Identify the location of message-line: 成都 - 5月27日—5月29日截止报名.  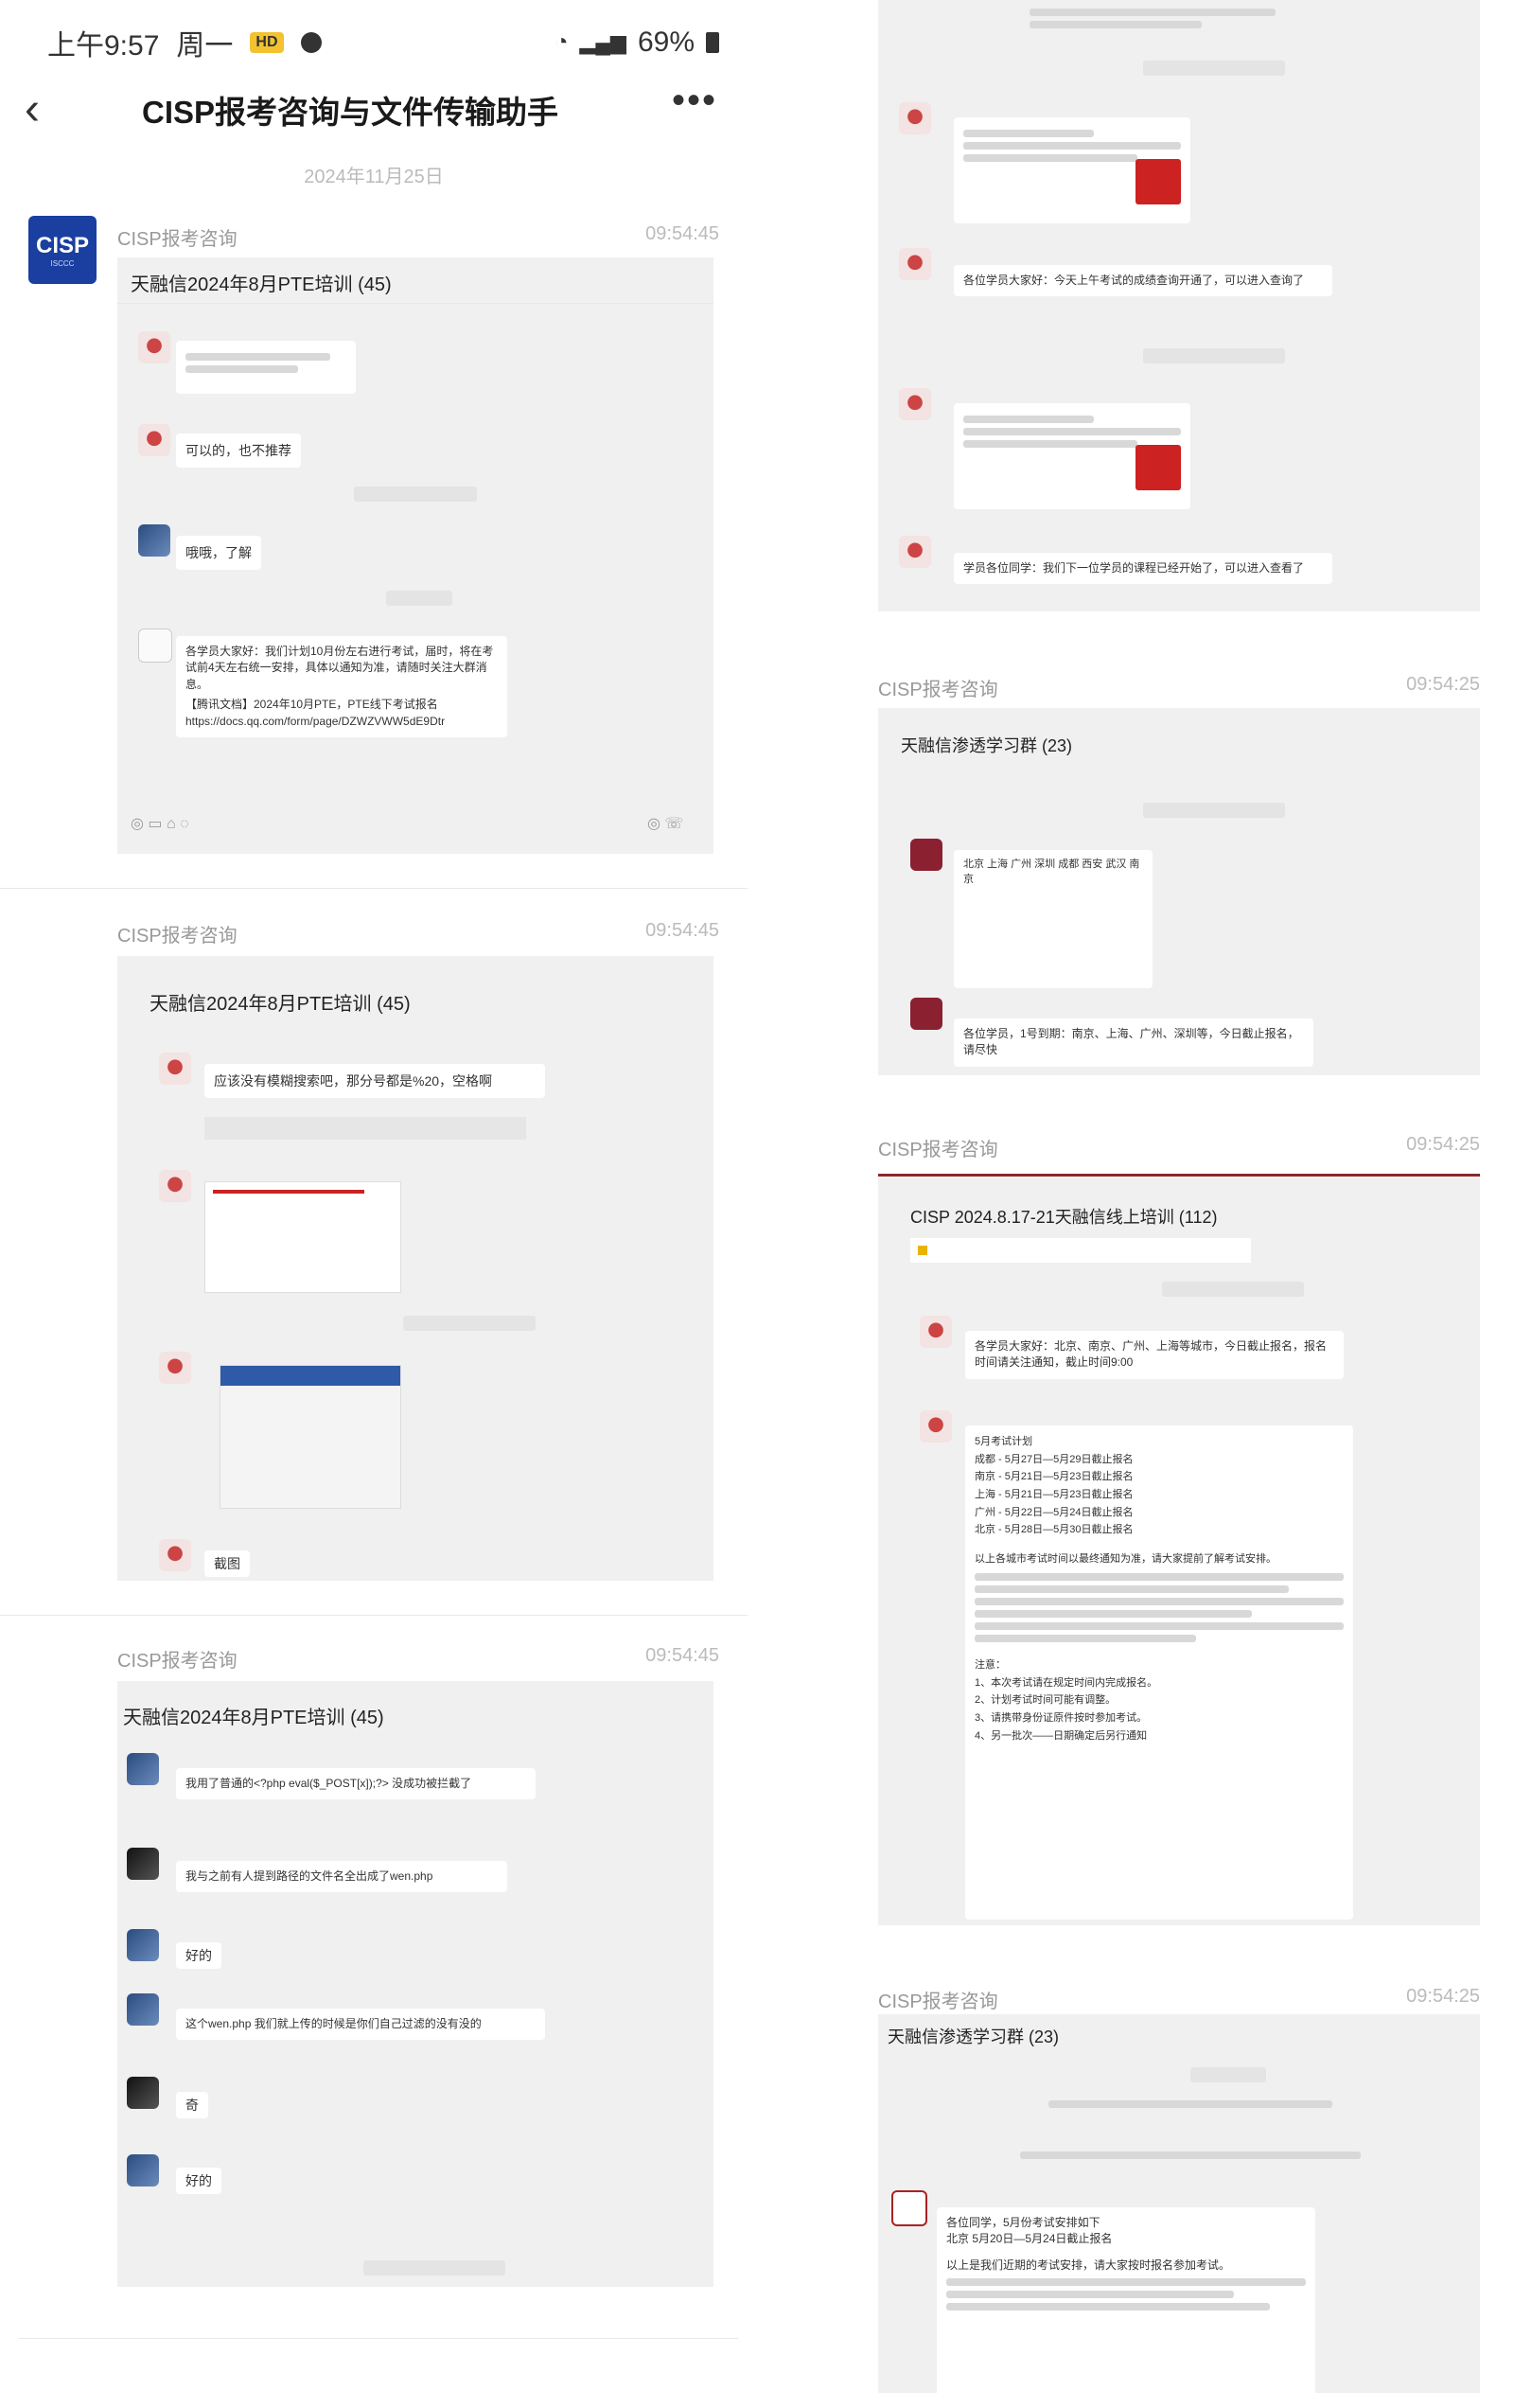
(1055, 1459).